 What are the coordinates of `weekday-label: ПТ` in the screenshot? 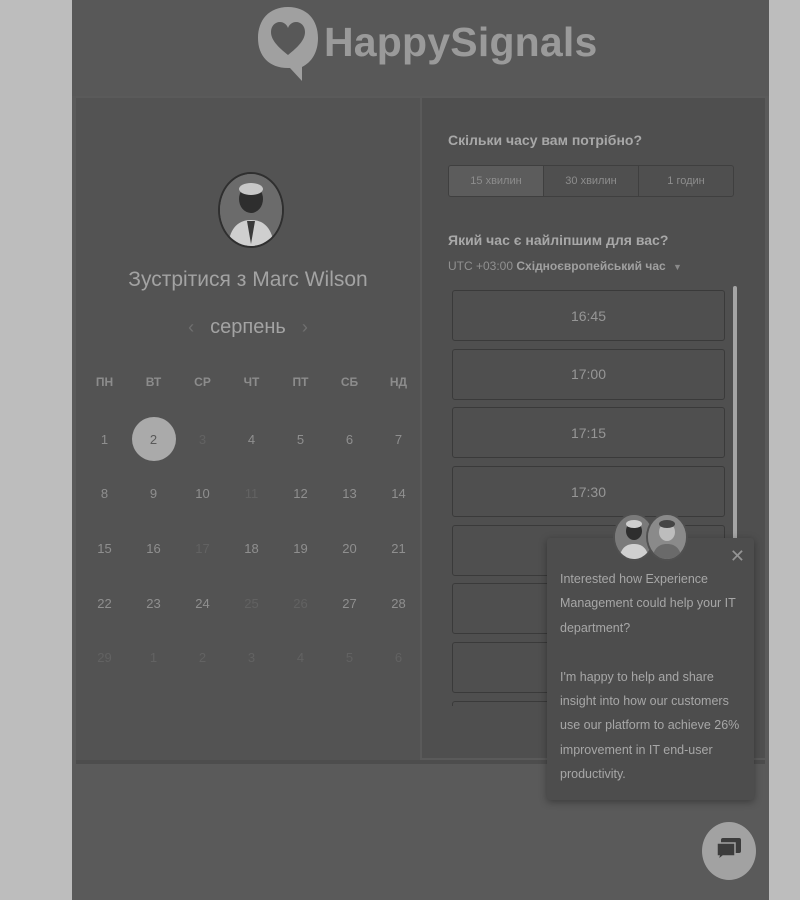 It's located at (300, 382).